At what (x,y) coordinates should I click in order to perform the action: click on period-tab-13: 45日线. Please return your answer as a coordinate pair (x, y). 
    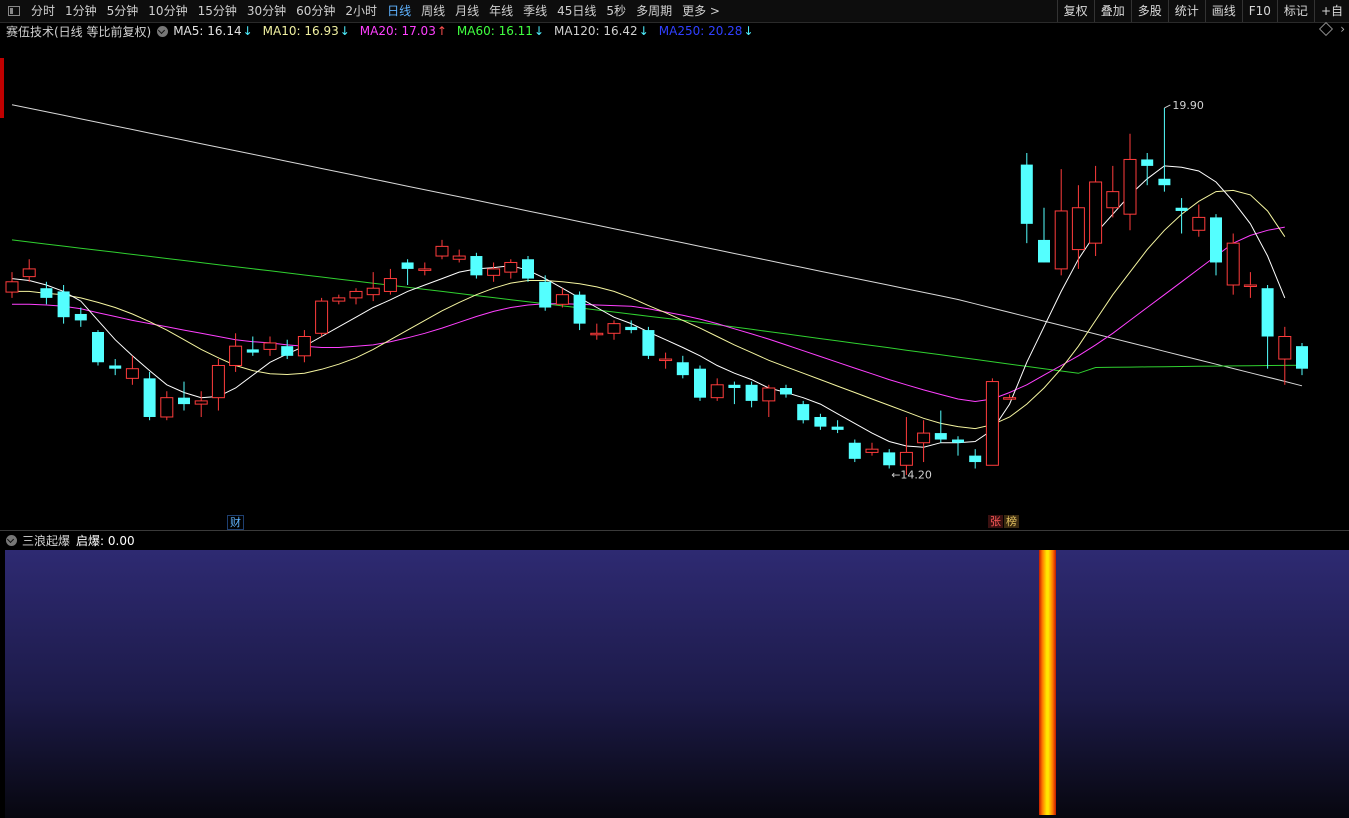
    Looking at the image, I should click on (576, 11).